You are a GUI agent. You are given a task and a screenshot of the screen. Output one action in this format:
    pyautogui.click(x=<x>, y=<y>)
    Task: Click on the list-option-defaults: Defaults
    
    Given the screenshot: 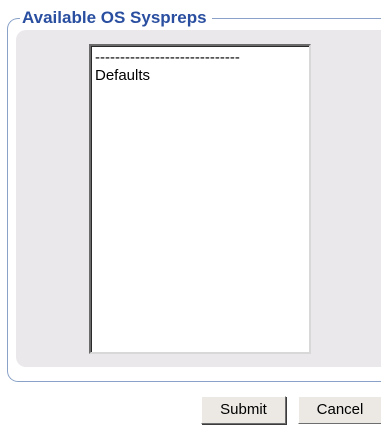 What is the action you would take?
    pyautogui.click(x=200, y=76)
    